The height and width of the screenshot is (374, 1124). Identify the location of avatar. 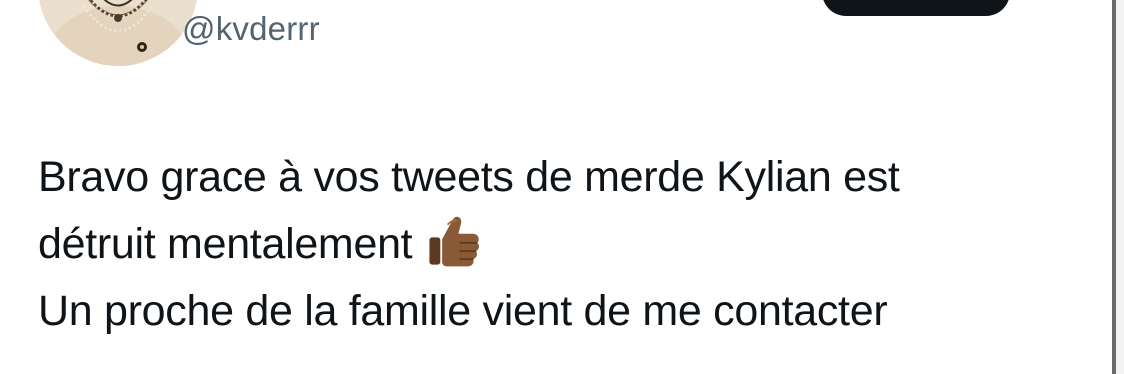
(118, 33).